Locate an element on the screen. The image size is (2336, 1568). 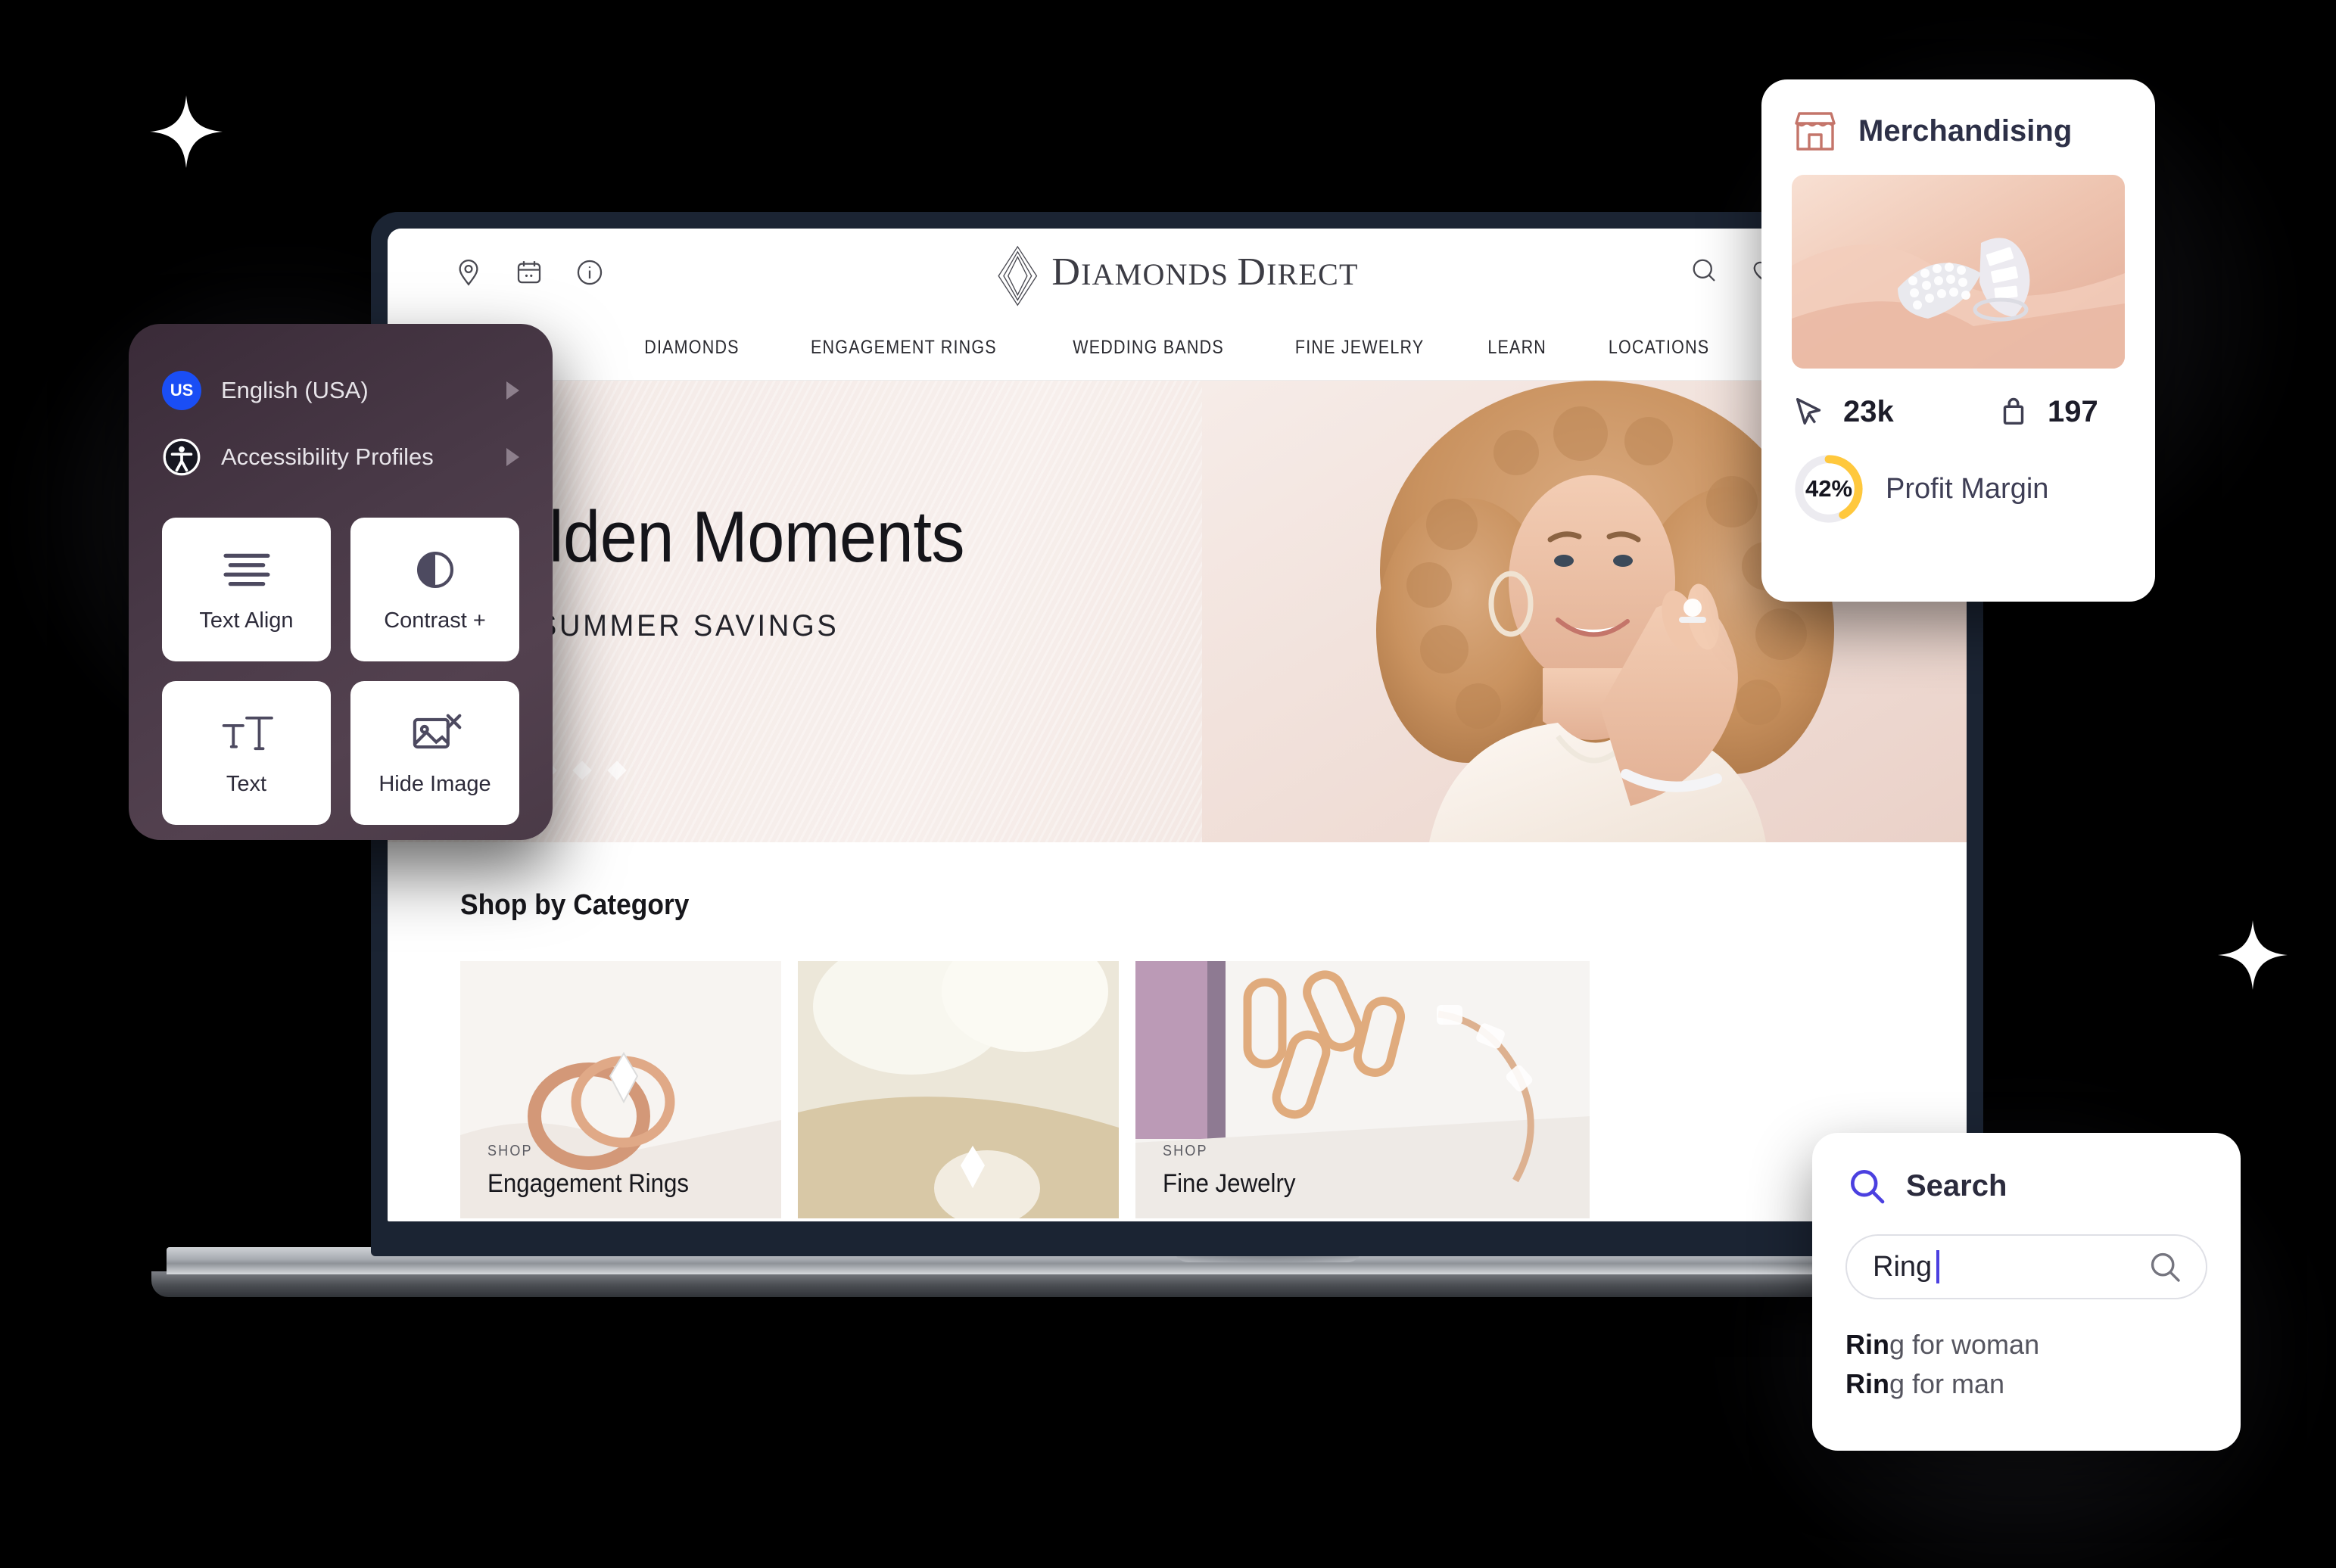
search-card-title: Search is located at coordinates (1957, 1185).